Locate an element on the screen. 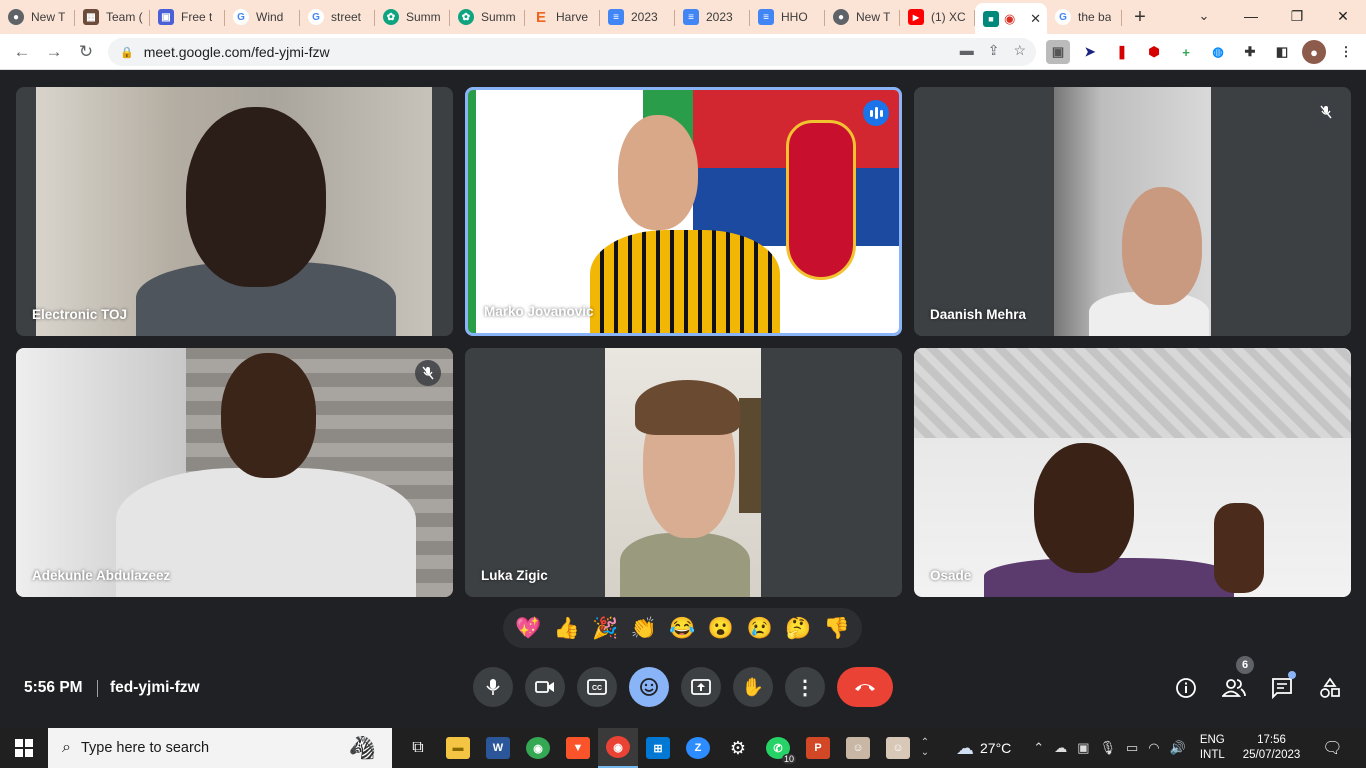 This screenshot has height=768, width=1366. captions-button: CC is located at coordinates (597, 687).